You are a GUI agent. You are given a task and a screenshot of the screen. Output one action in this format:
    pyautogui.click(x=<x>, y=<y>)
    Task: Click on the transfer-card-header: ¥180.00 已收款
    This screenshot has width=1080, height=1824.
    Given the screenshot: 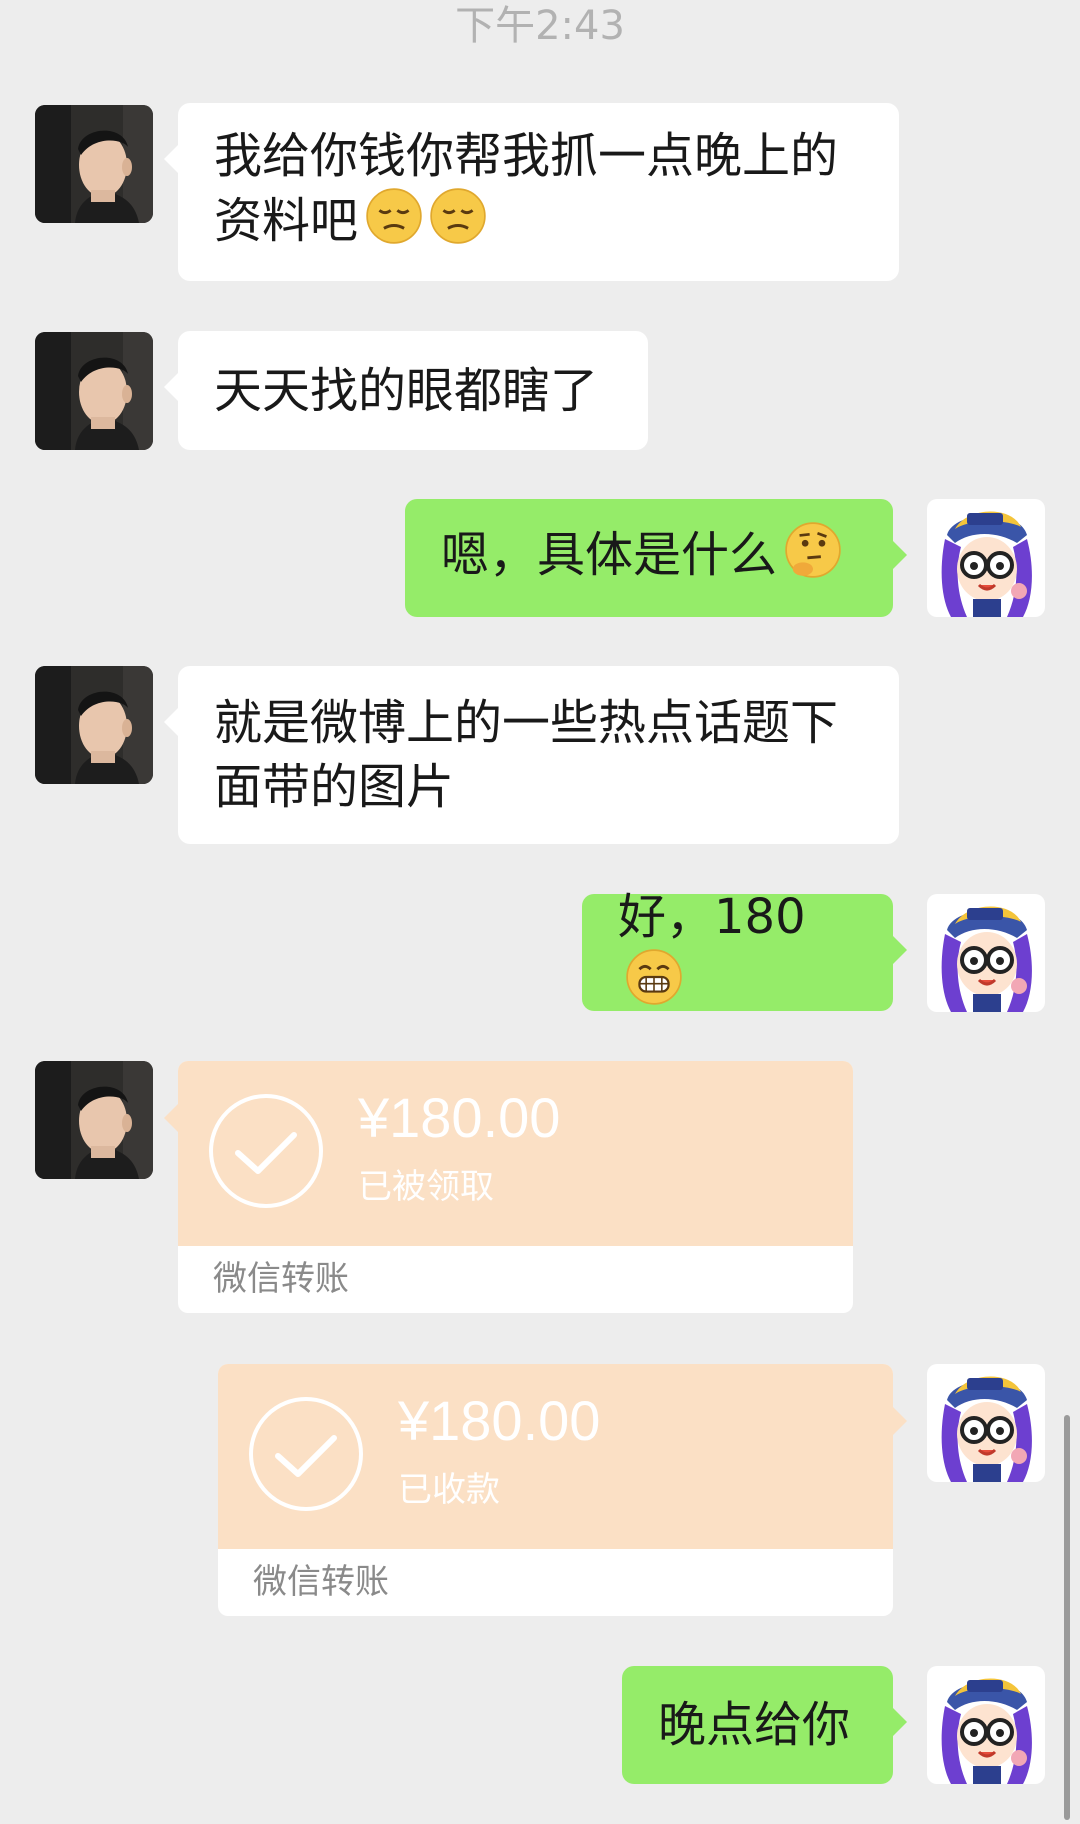 What is the action you would take?
    pyautogui.click(x=555, y=1456)
    